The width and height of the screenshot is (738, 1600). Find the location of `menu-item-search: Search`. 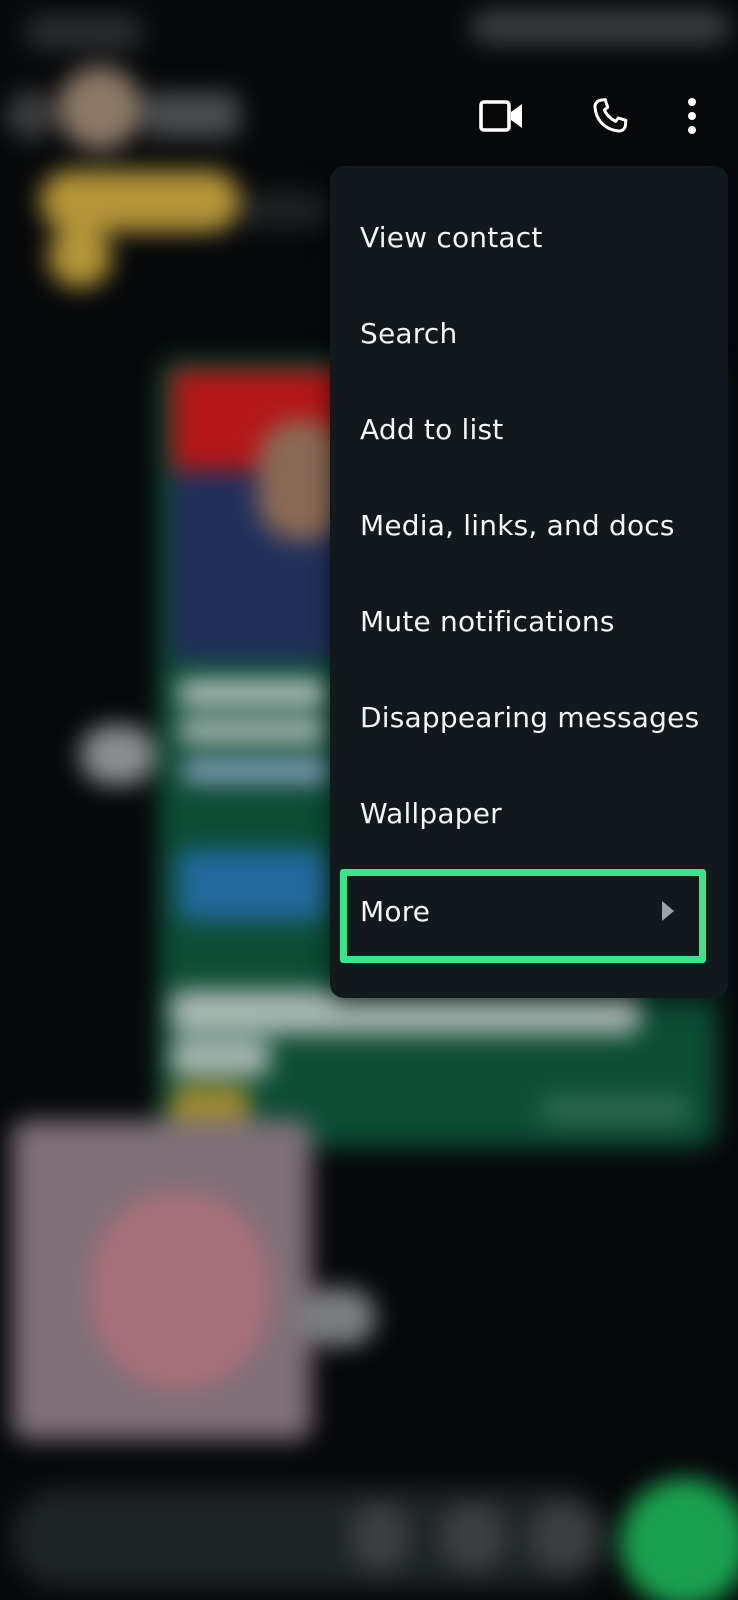

menu-item-search: Search is located at coordinates (529, 333).